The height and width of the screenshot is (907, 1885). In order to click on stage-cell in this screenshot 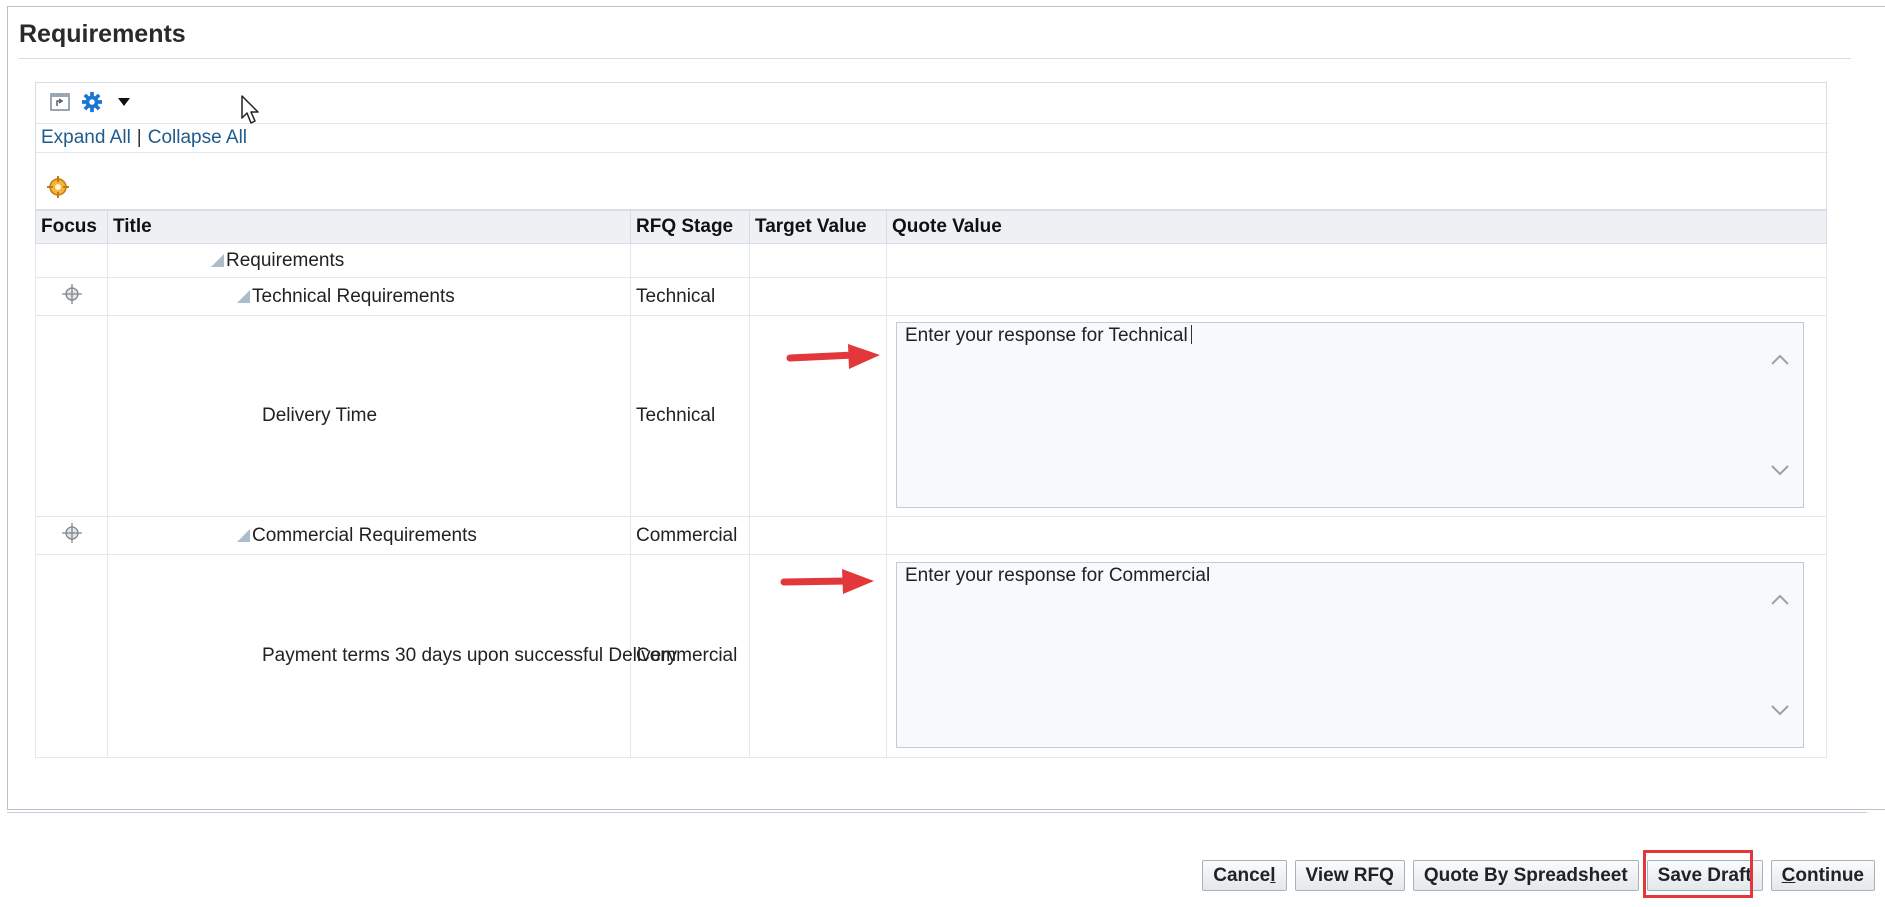, I will do `click(690, 260)`.